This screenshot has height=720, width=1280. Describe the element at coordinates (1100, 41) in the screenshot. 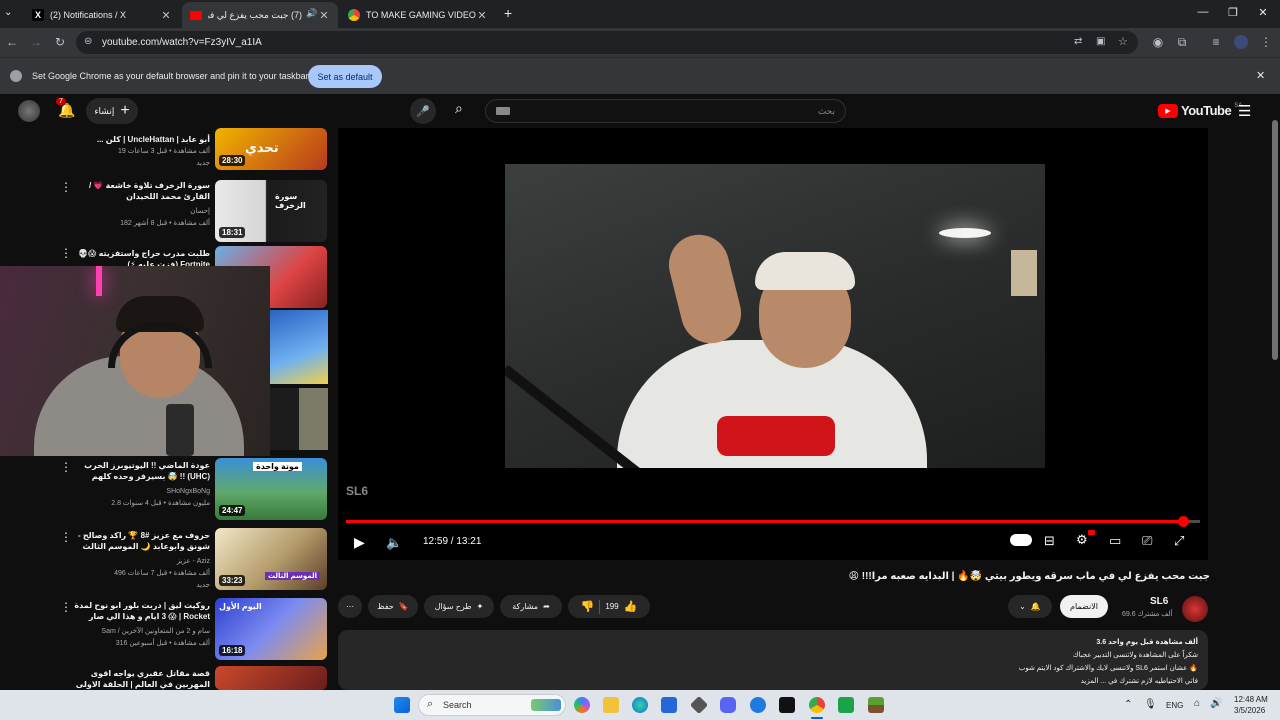

I see `install-icon: ▣` at that location.